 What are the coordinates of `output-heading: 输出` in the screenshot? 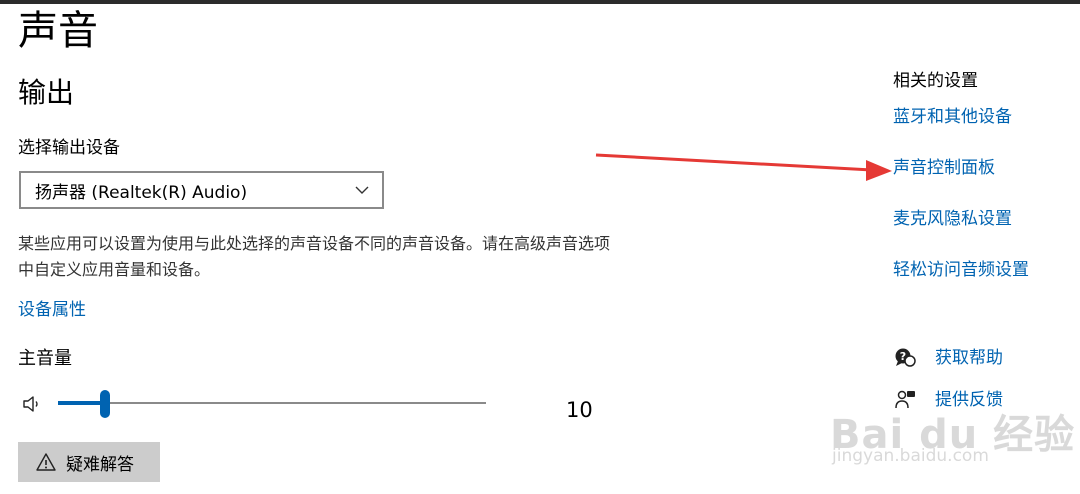 It's located at (46, 92).